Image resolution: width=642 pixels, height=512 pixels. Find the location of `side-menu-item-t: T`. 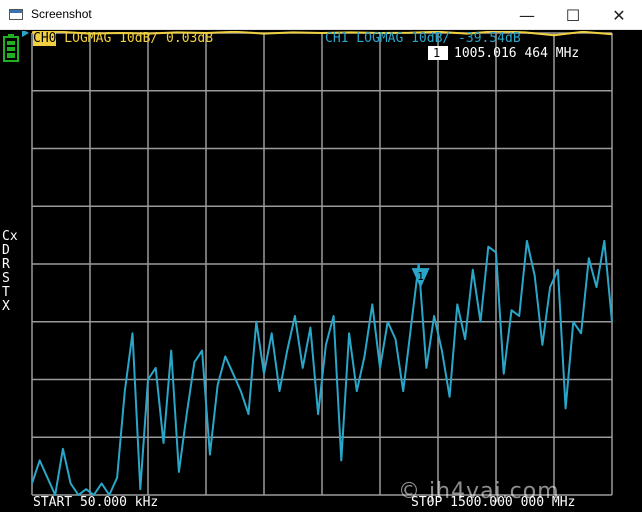

side-menu-item-t: T is located at coordinates (12, 293).